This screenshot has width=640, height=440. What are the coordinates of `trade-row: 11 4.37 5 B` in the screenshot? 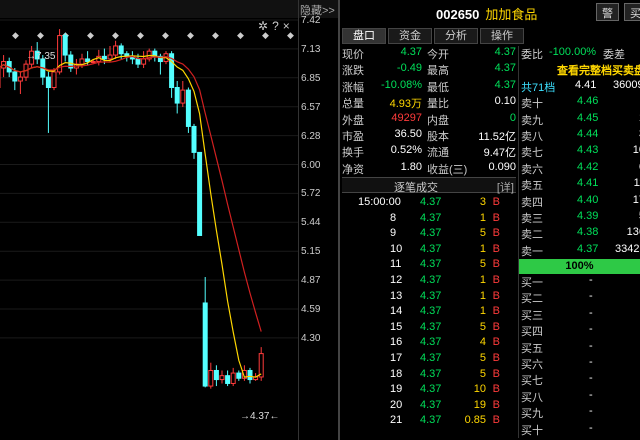 It's located at (429, 266).